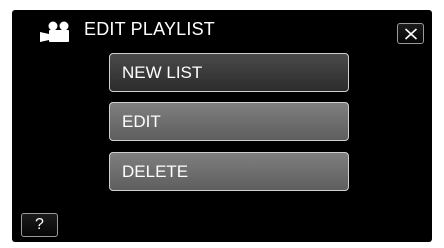  Describe the element at coordinates (229, 171) in the screenshot. I see `delete-button: DELETE` at that location.